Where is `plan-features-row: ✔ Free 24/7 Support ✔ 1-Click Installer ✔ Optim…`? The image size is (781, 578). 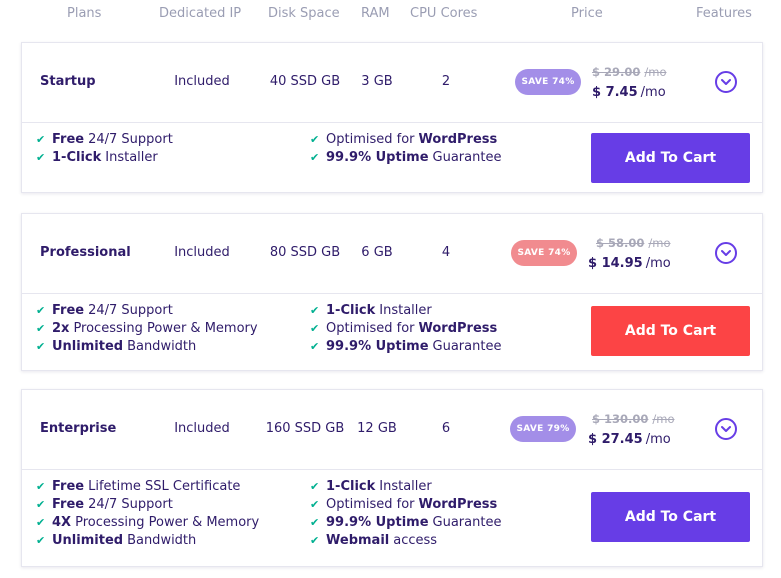 plan-features-row: ✔ Free 24/7 Support ✔ 1-Click Installer ✔ Optim… is located at coordinates (392, 158).